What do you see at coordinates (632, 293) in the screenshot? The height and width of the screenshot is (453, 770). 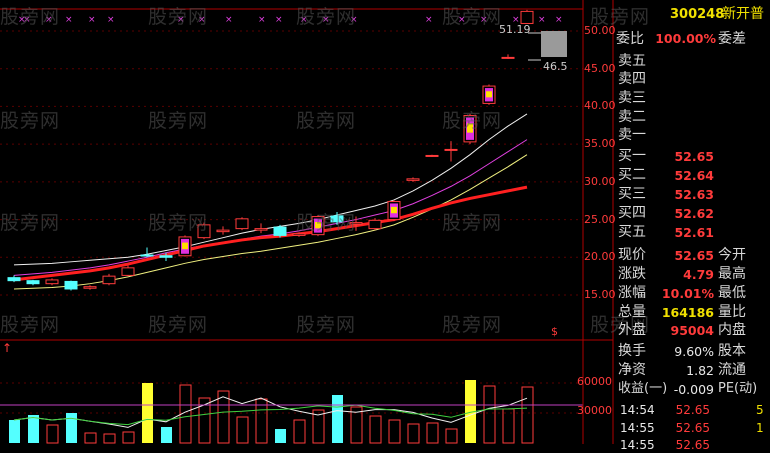 I see `stat-label: 涨幅` at bounding box center [632, 293].